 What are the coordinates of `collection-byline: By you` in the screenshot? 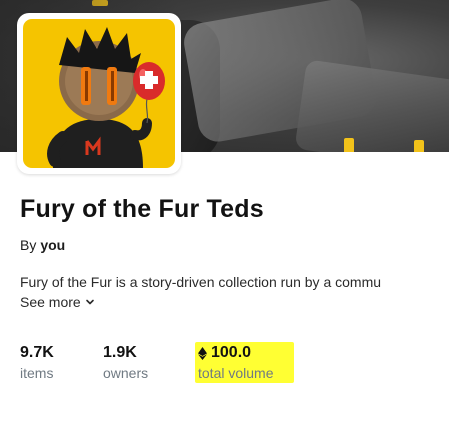 It's located at (42, 245).